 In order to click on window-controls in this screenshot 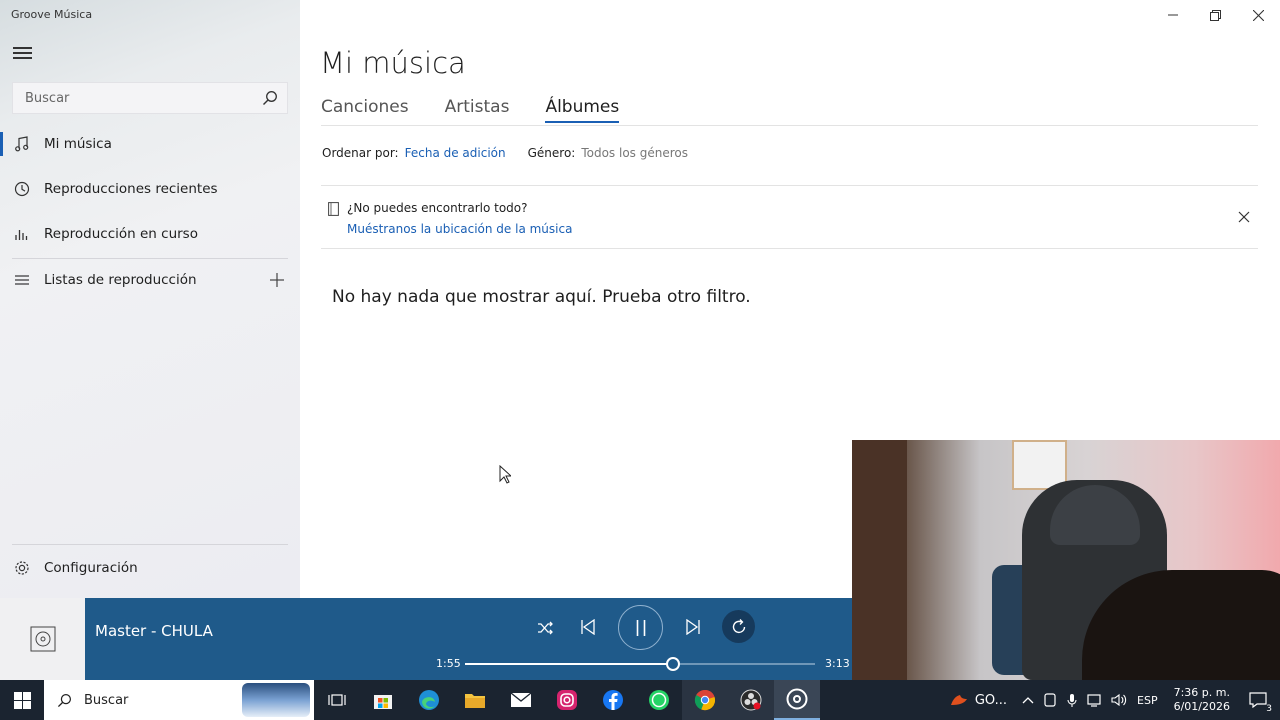, I will do `click(1215, 15)`.